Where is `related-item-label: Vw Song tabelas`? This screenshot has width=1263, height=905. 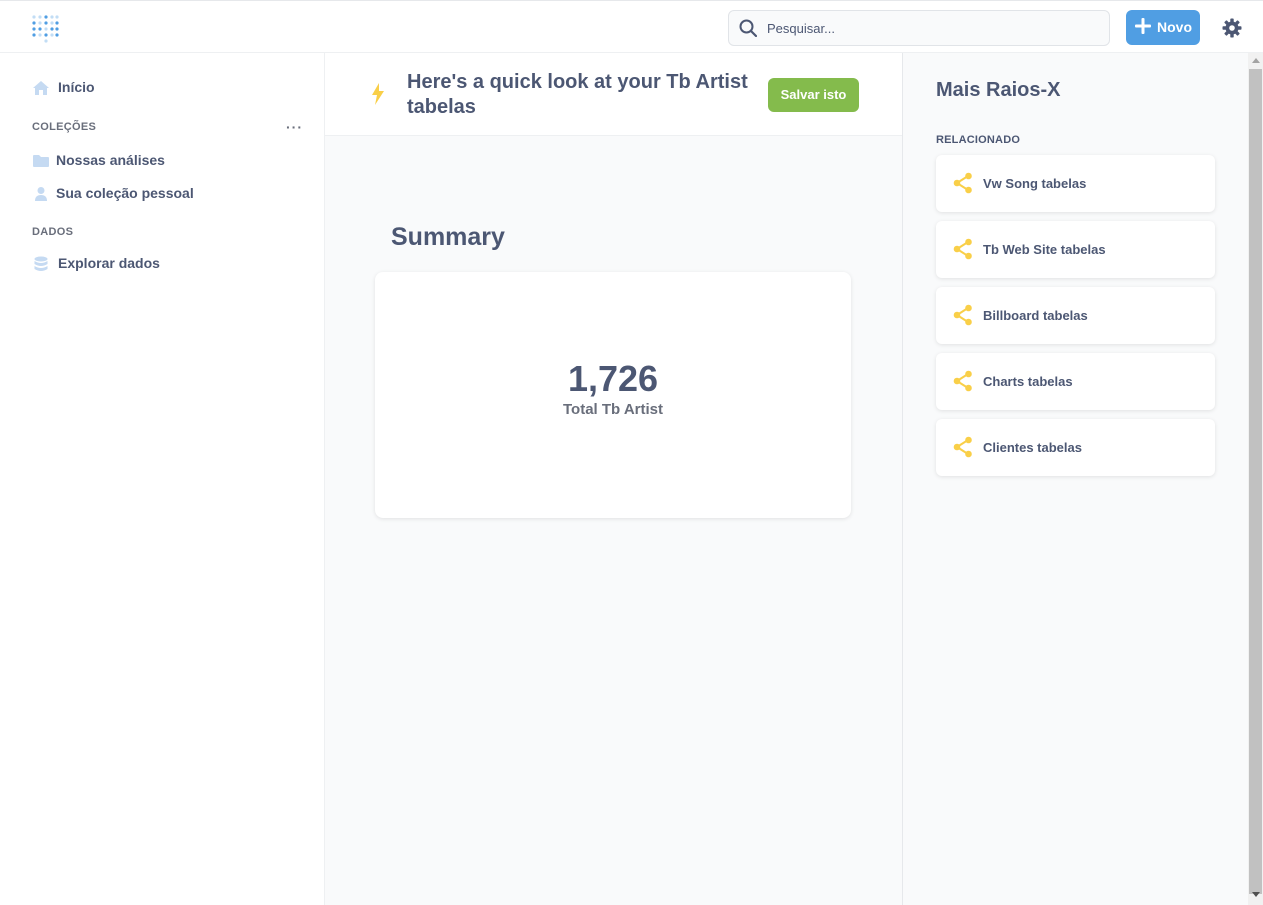 related-item-label: Vw Song tabelas is located at coordinates (1035, 183).